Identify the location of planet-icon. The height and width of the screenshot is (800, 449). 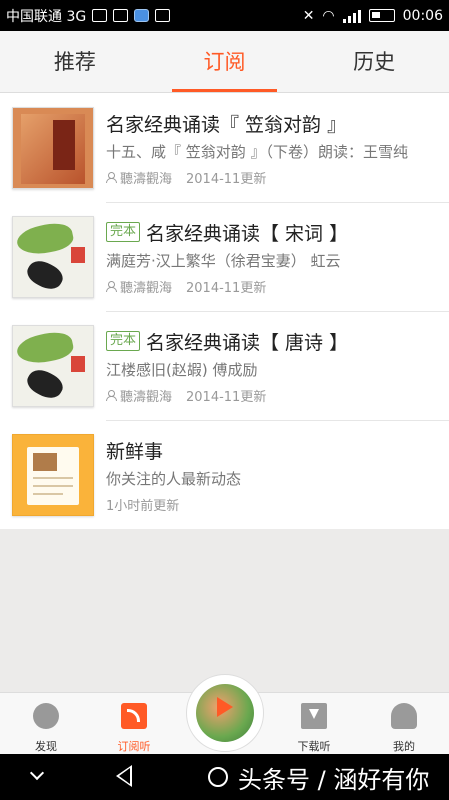
(46, 716).